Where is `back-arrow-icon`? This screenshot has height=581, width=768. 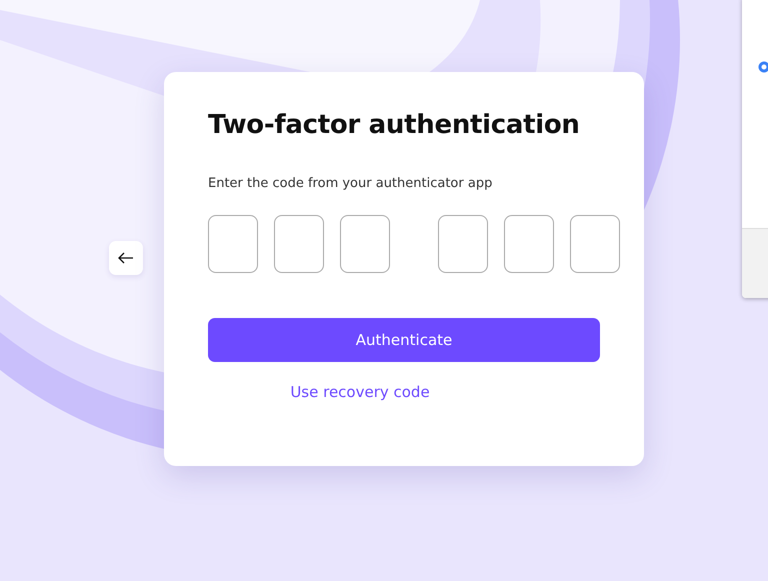
back-arrow-icon is located at coordinates (126, 258).